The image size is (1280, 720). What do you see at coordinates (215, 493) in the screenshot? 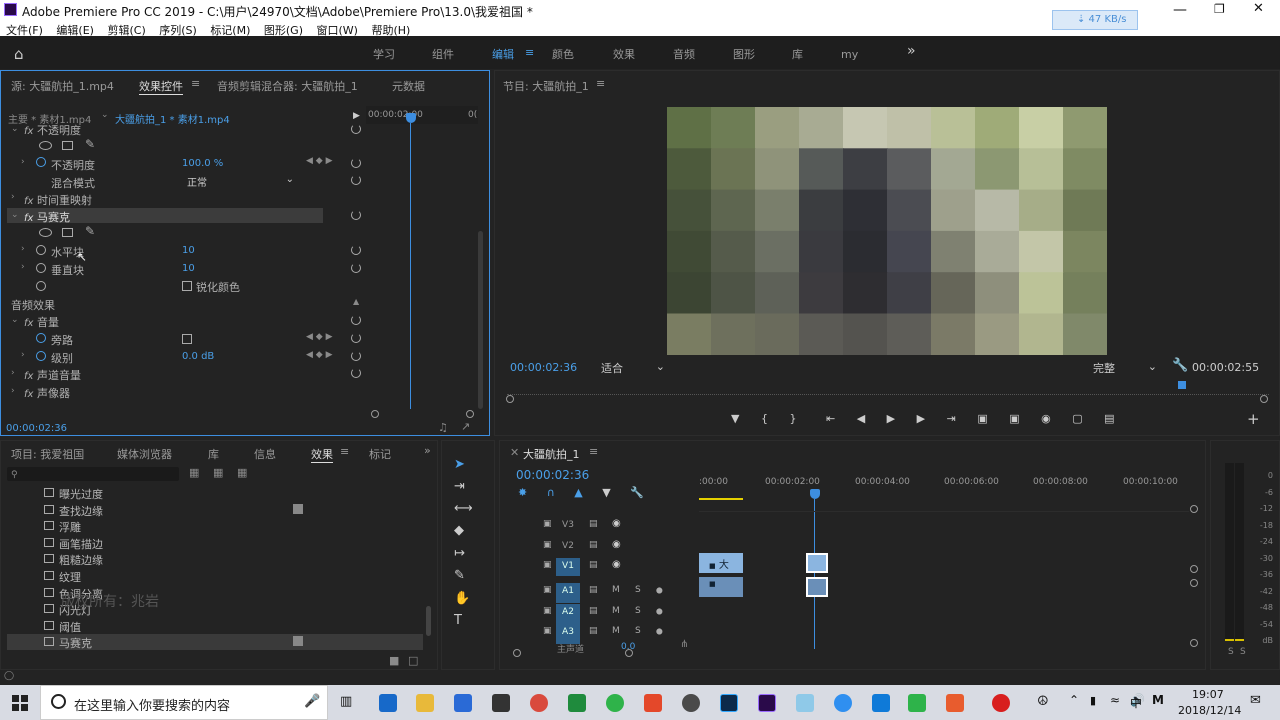
I see `effect-list-item: 曝光过度` at bounding box center [215, 493].